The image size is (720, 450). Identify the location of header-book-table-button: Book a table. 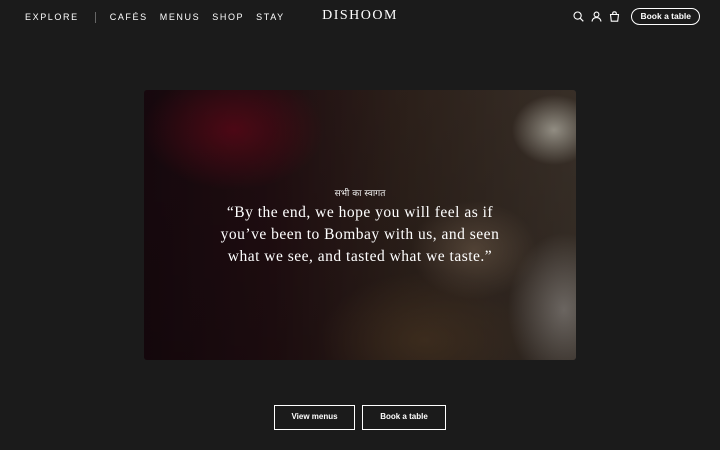
(665, 16).